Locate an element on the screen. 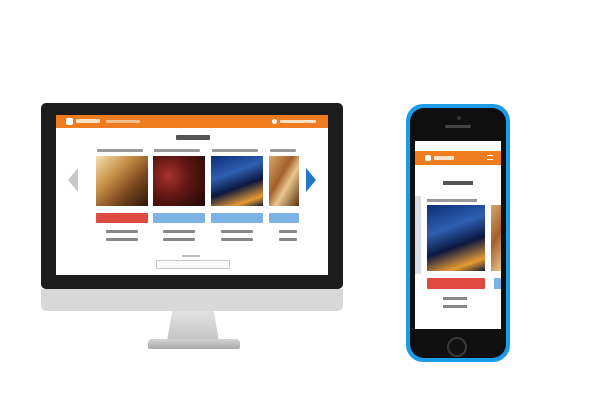  monitor-chin is located at coordinates (192, 300).